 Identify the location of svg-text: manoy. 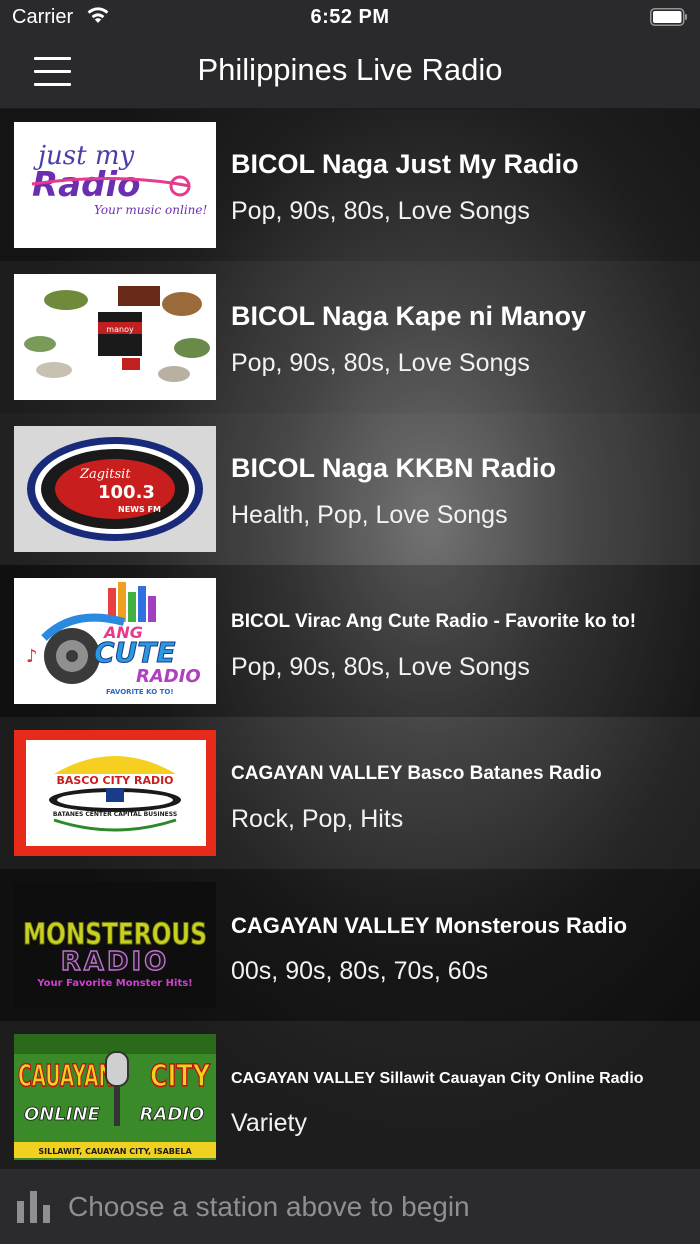
(120, 329).